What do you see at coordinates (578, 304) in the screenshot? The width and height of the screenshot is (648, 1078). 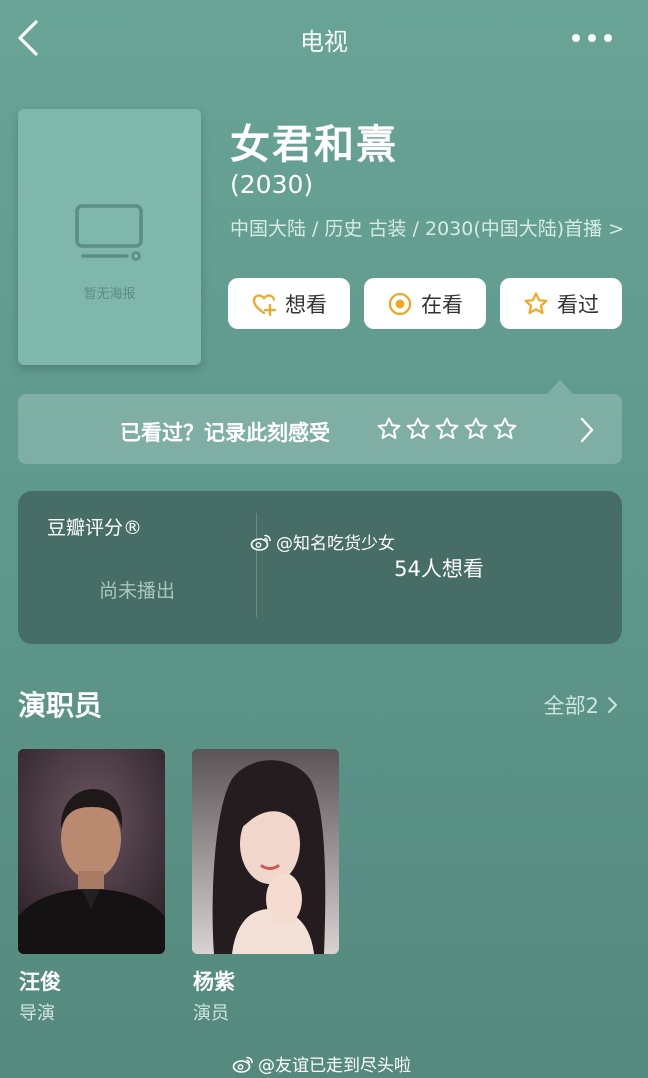 I see `watched-label: 看过` at bounding box center [578, 304].